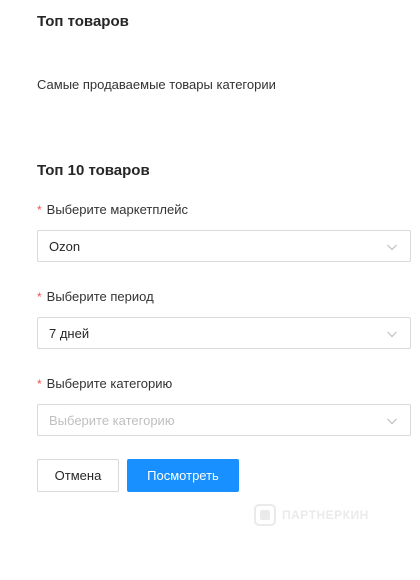  I want to click on view-button: Посмотреть, so click(183, 475).